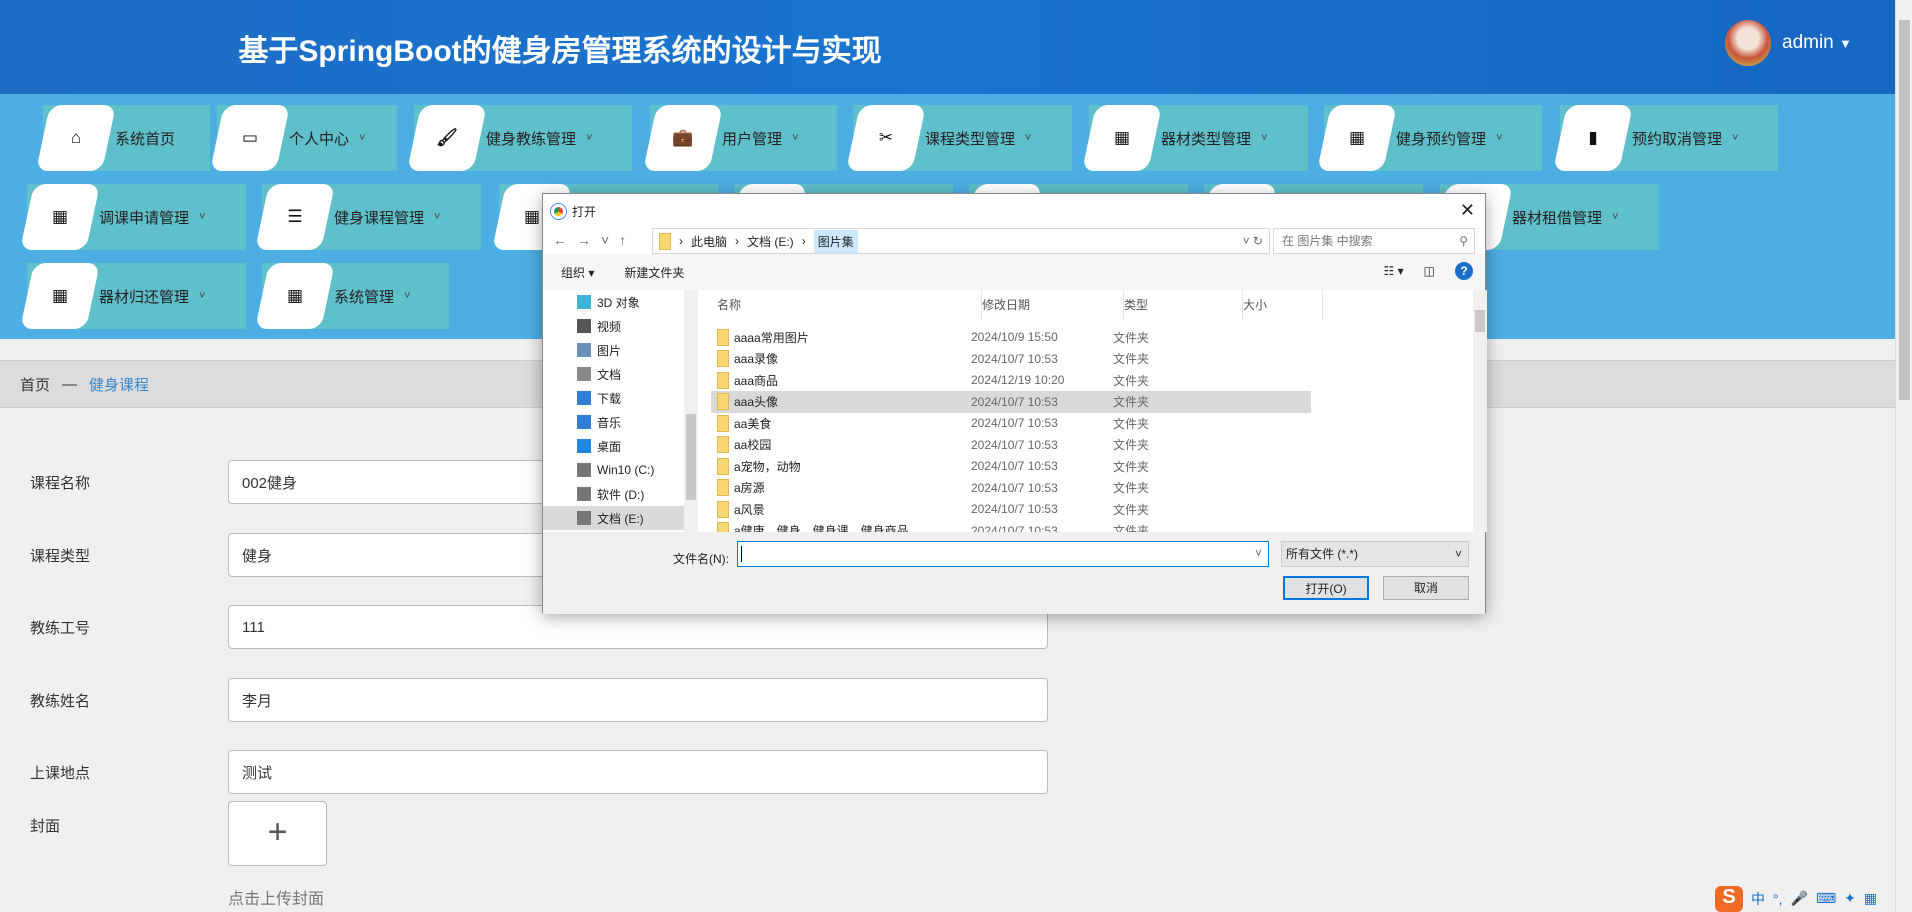 The height and width of the screenshot is (912, 1912). What do you see at coordinates (1011, 445) in the screenshot?
I see `file-row: aa校园 2024/10/7 10:53 文件夹` at bounding box center [1011, 445].